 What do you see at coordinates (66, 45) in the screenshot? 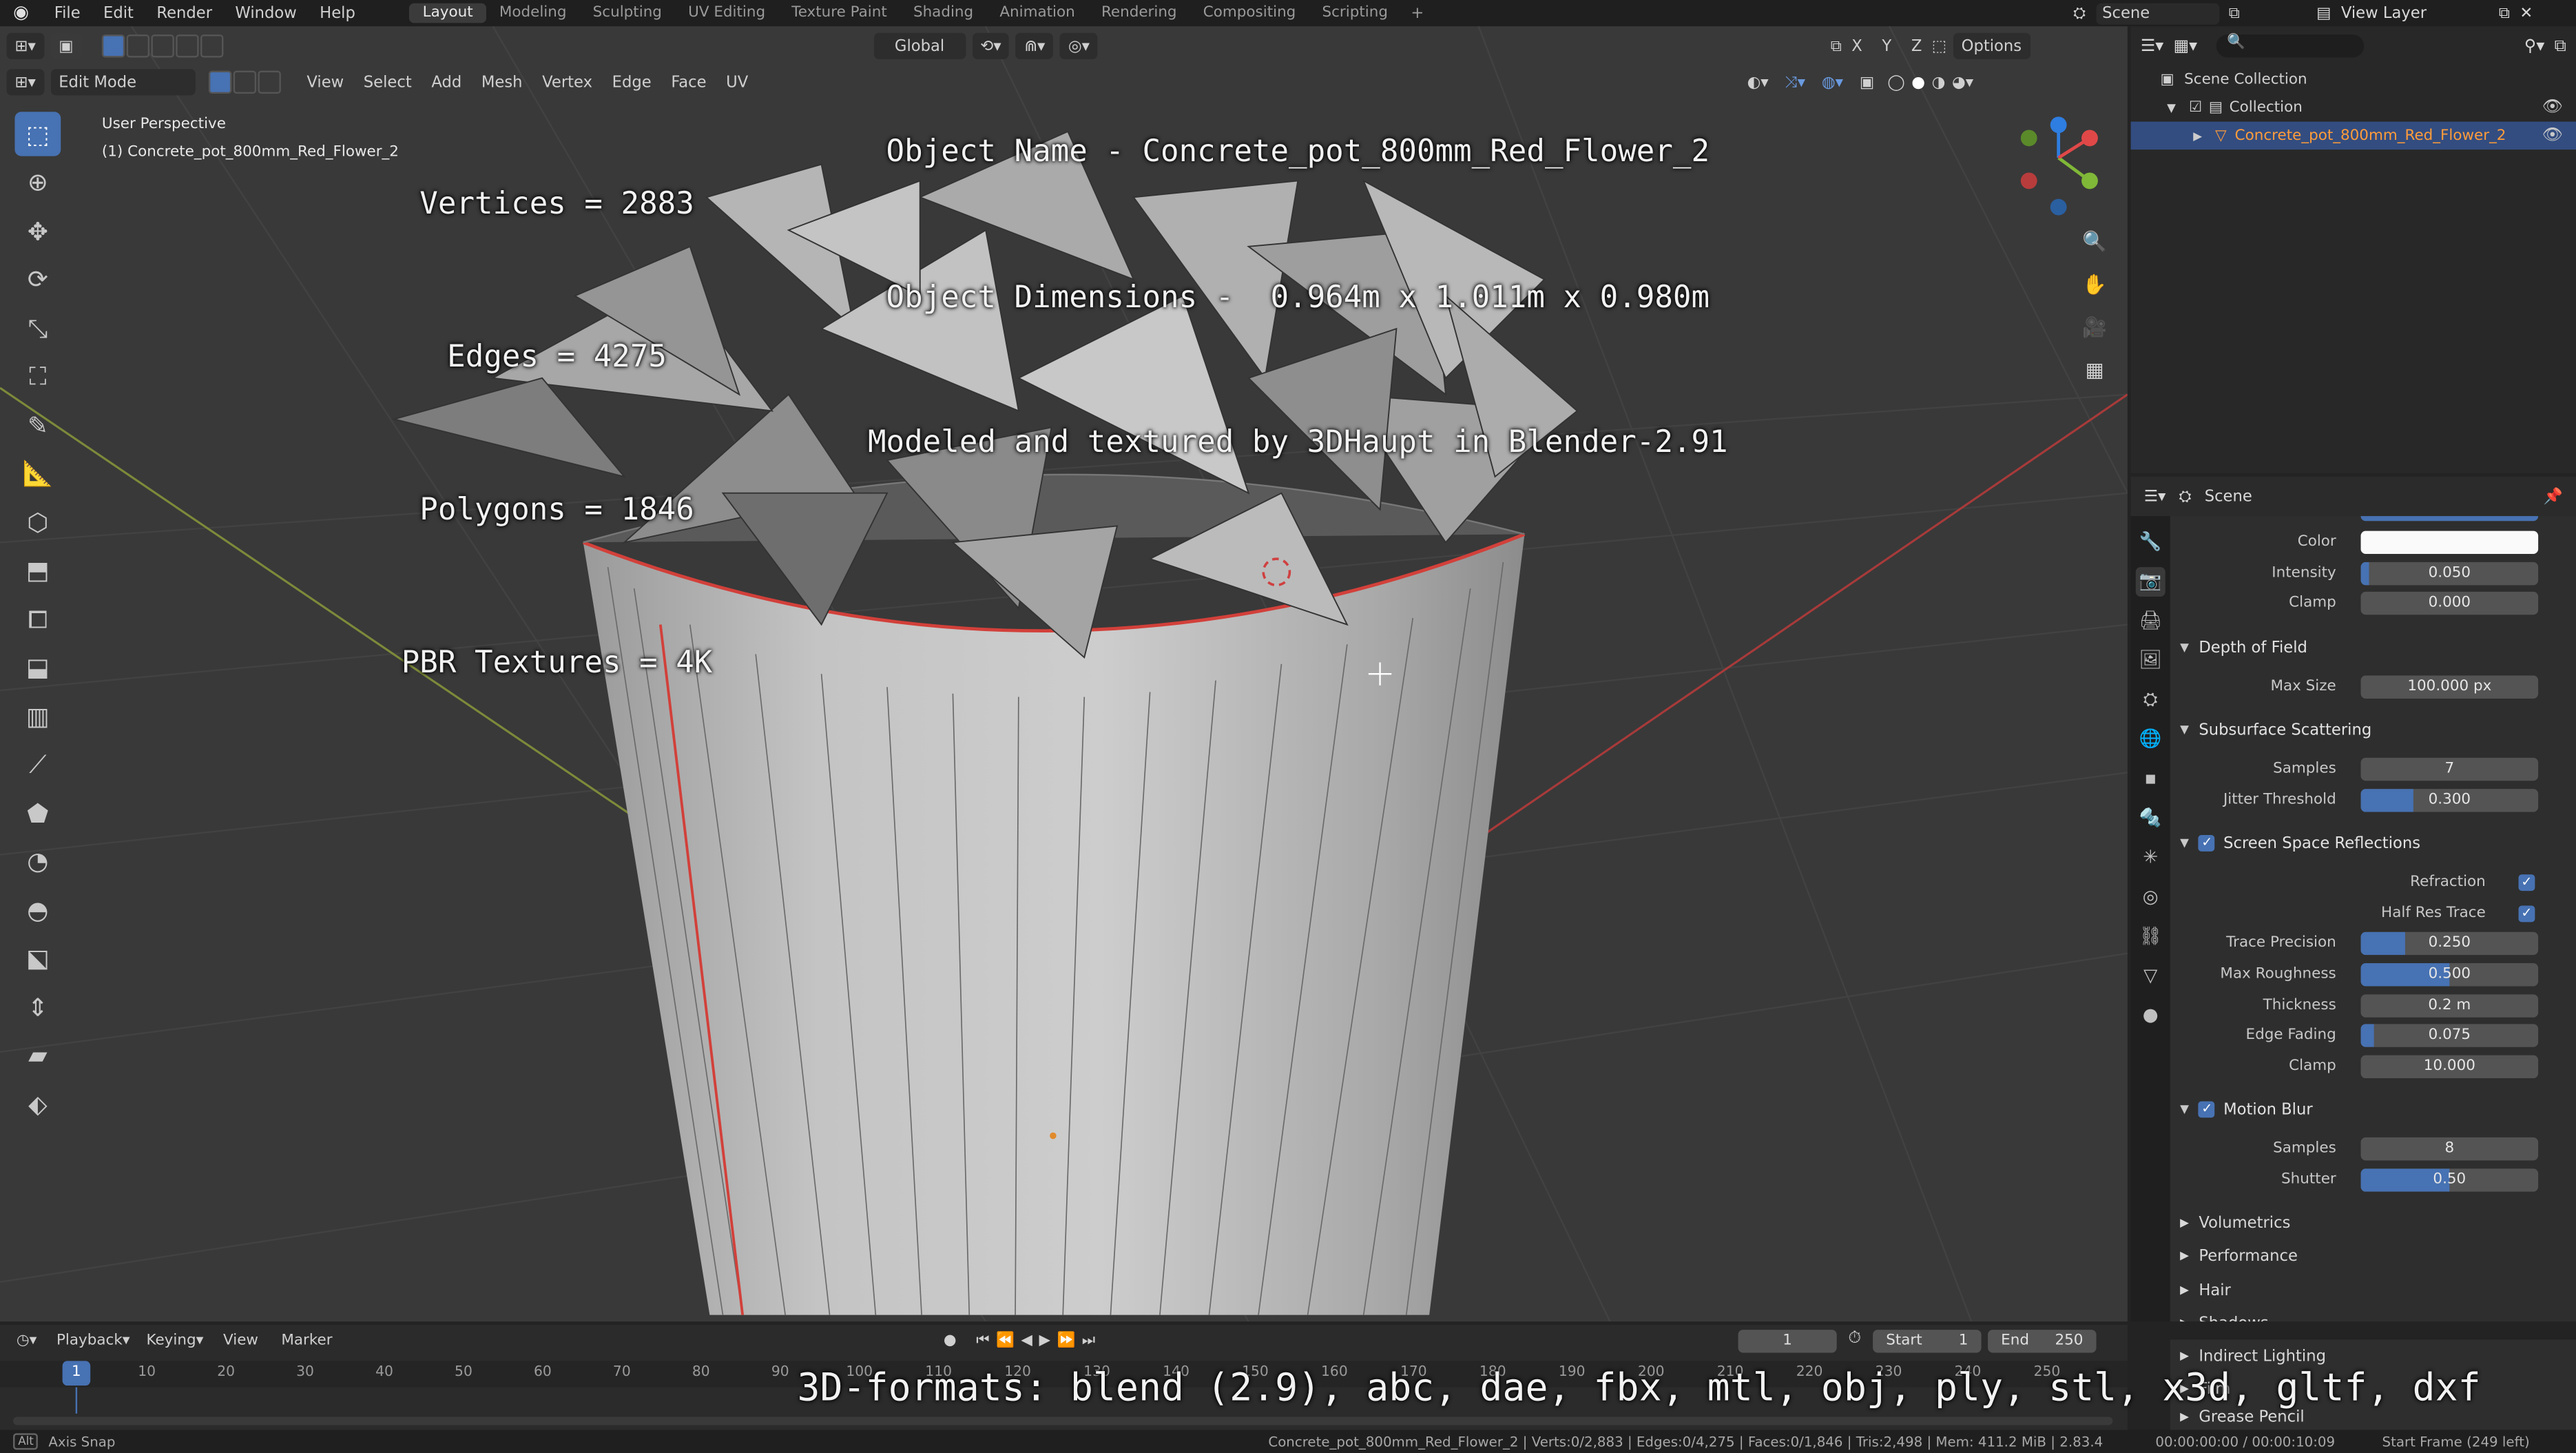
I see `select-tool-button: ▣` at bounding box center [66, 45].